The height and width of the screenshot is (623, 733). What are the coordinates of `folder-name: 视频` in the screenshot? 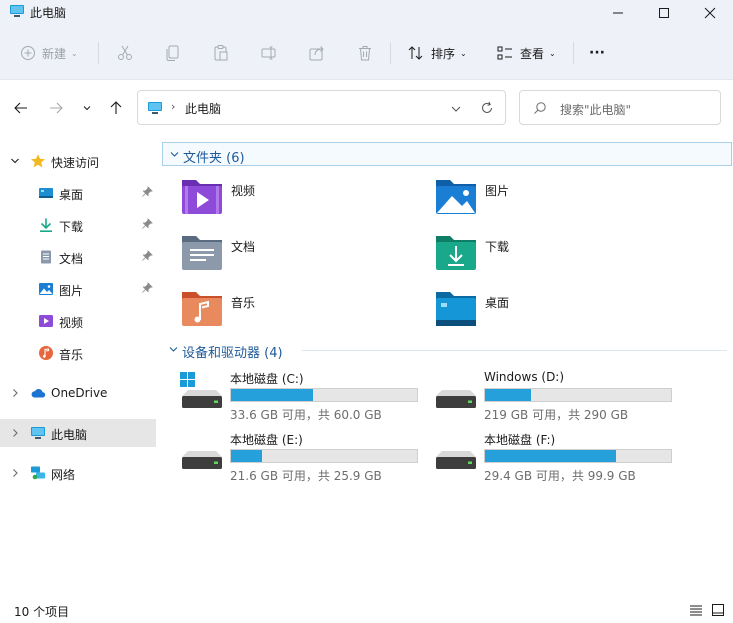 It's located at (243, 191).